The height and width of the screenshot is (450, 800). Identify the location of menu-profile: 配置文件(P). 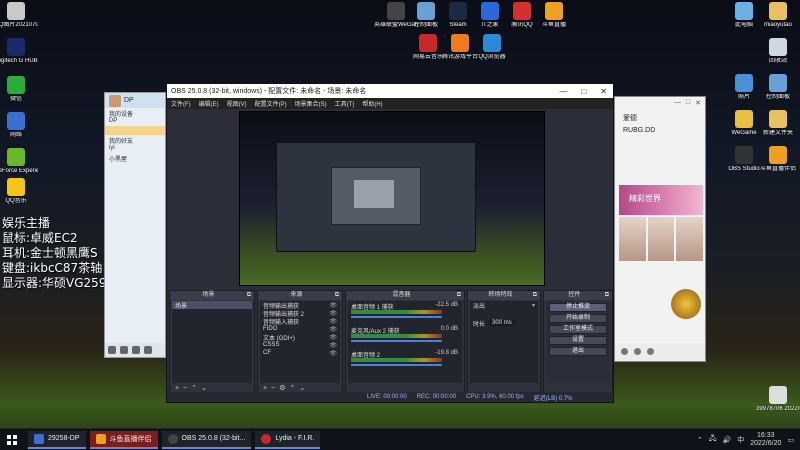
(271, 103).